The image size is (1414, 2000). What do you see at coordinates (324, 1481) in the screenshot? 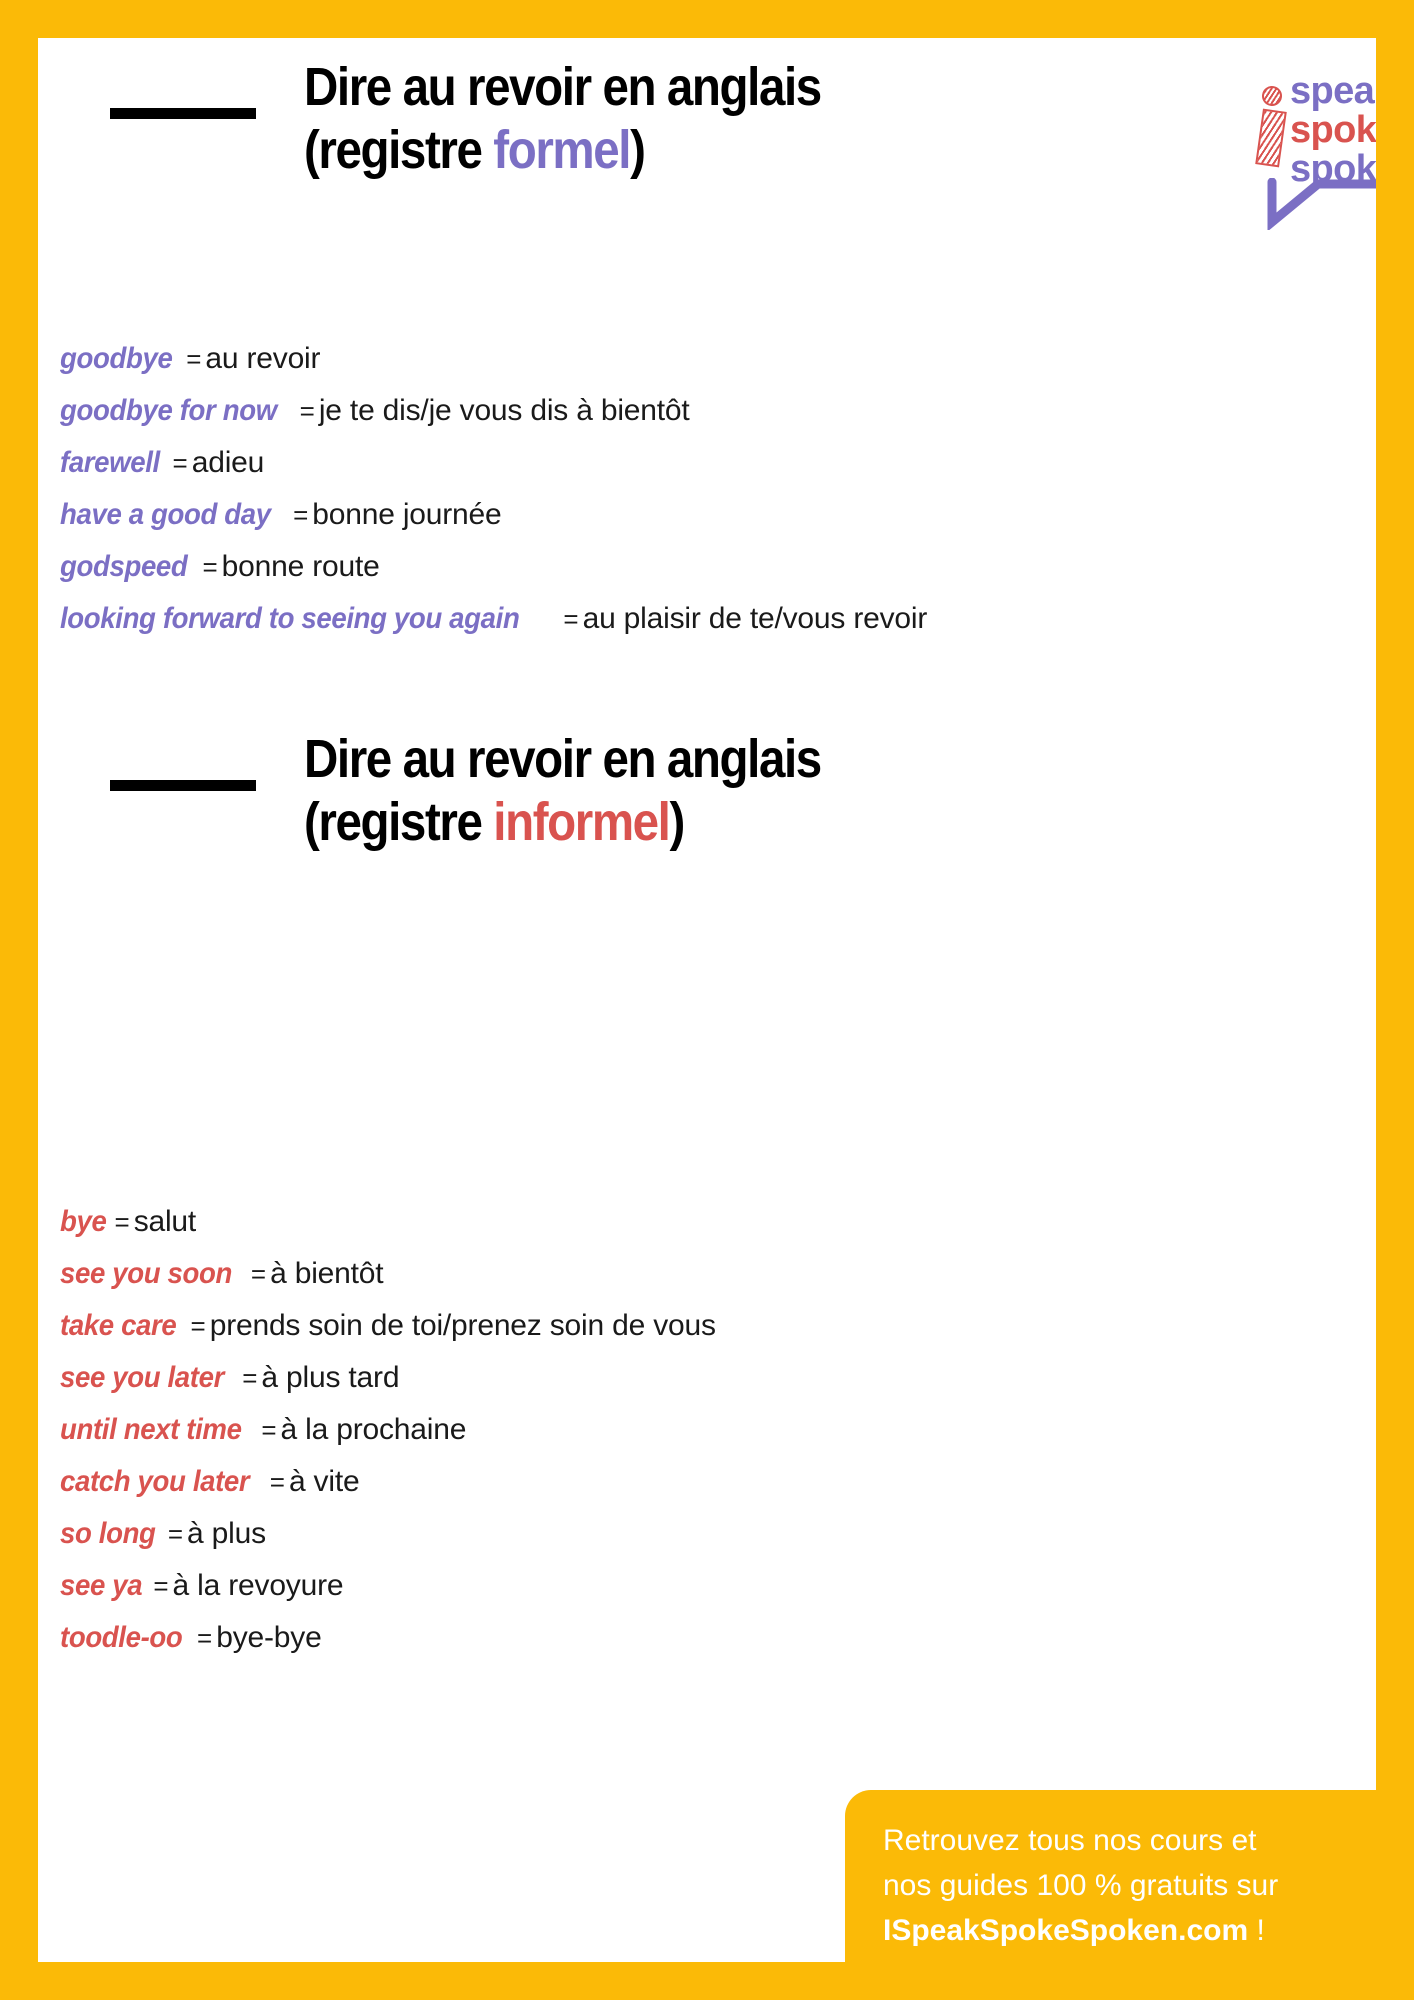
I see `term-french: à vite` at bounding box center [324, 1481].